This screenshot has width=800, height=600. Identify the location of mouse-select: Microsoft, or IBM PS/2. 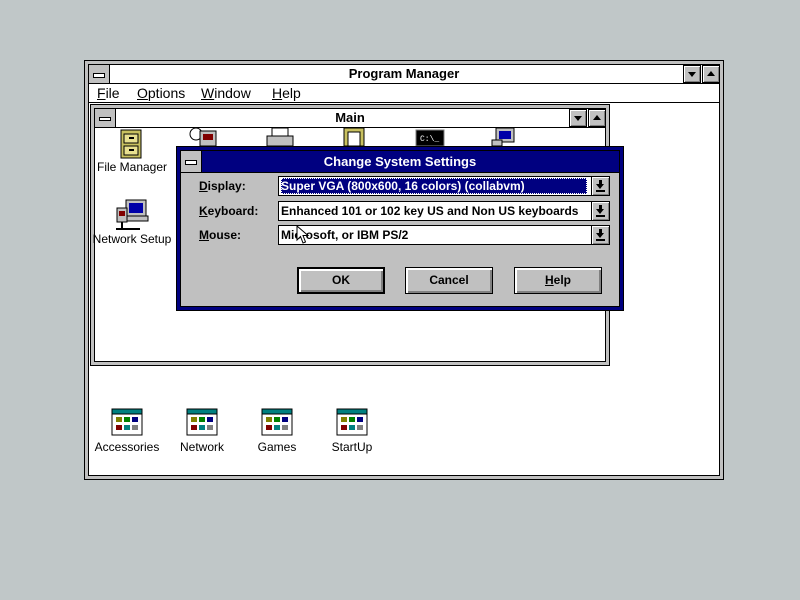
(444, 235).